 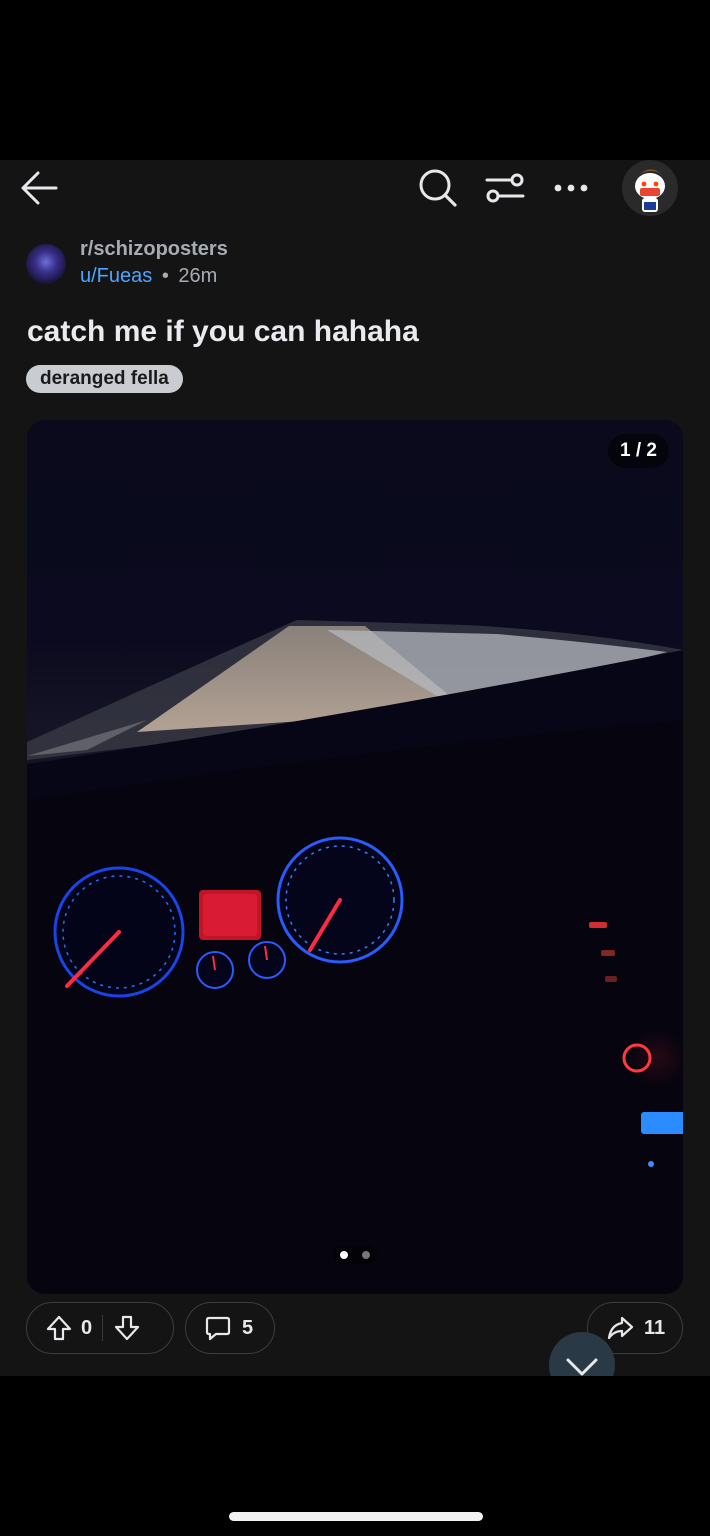 I want to click on search-button, so click(x=438, y=188).